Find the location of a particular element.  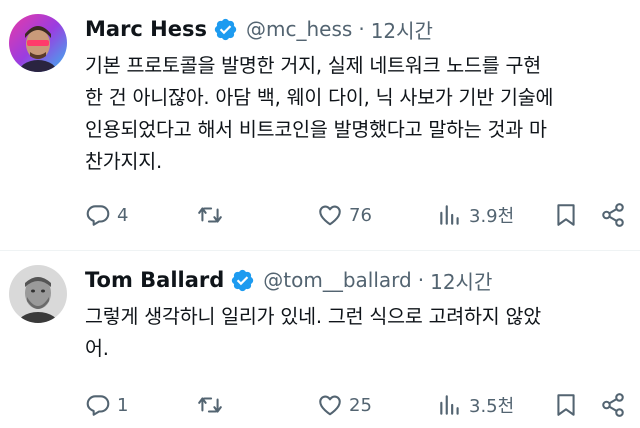

reply-count: 4 is located at coordinates (123, 215).